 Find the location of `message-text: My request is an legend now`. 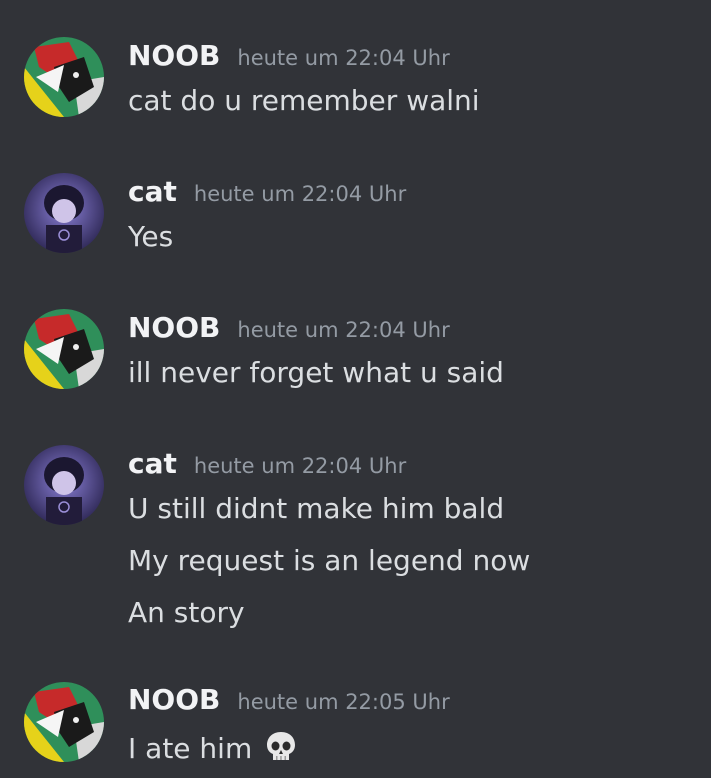

message-text: My request is an legend now is located at coordinates (329, 560).